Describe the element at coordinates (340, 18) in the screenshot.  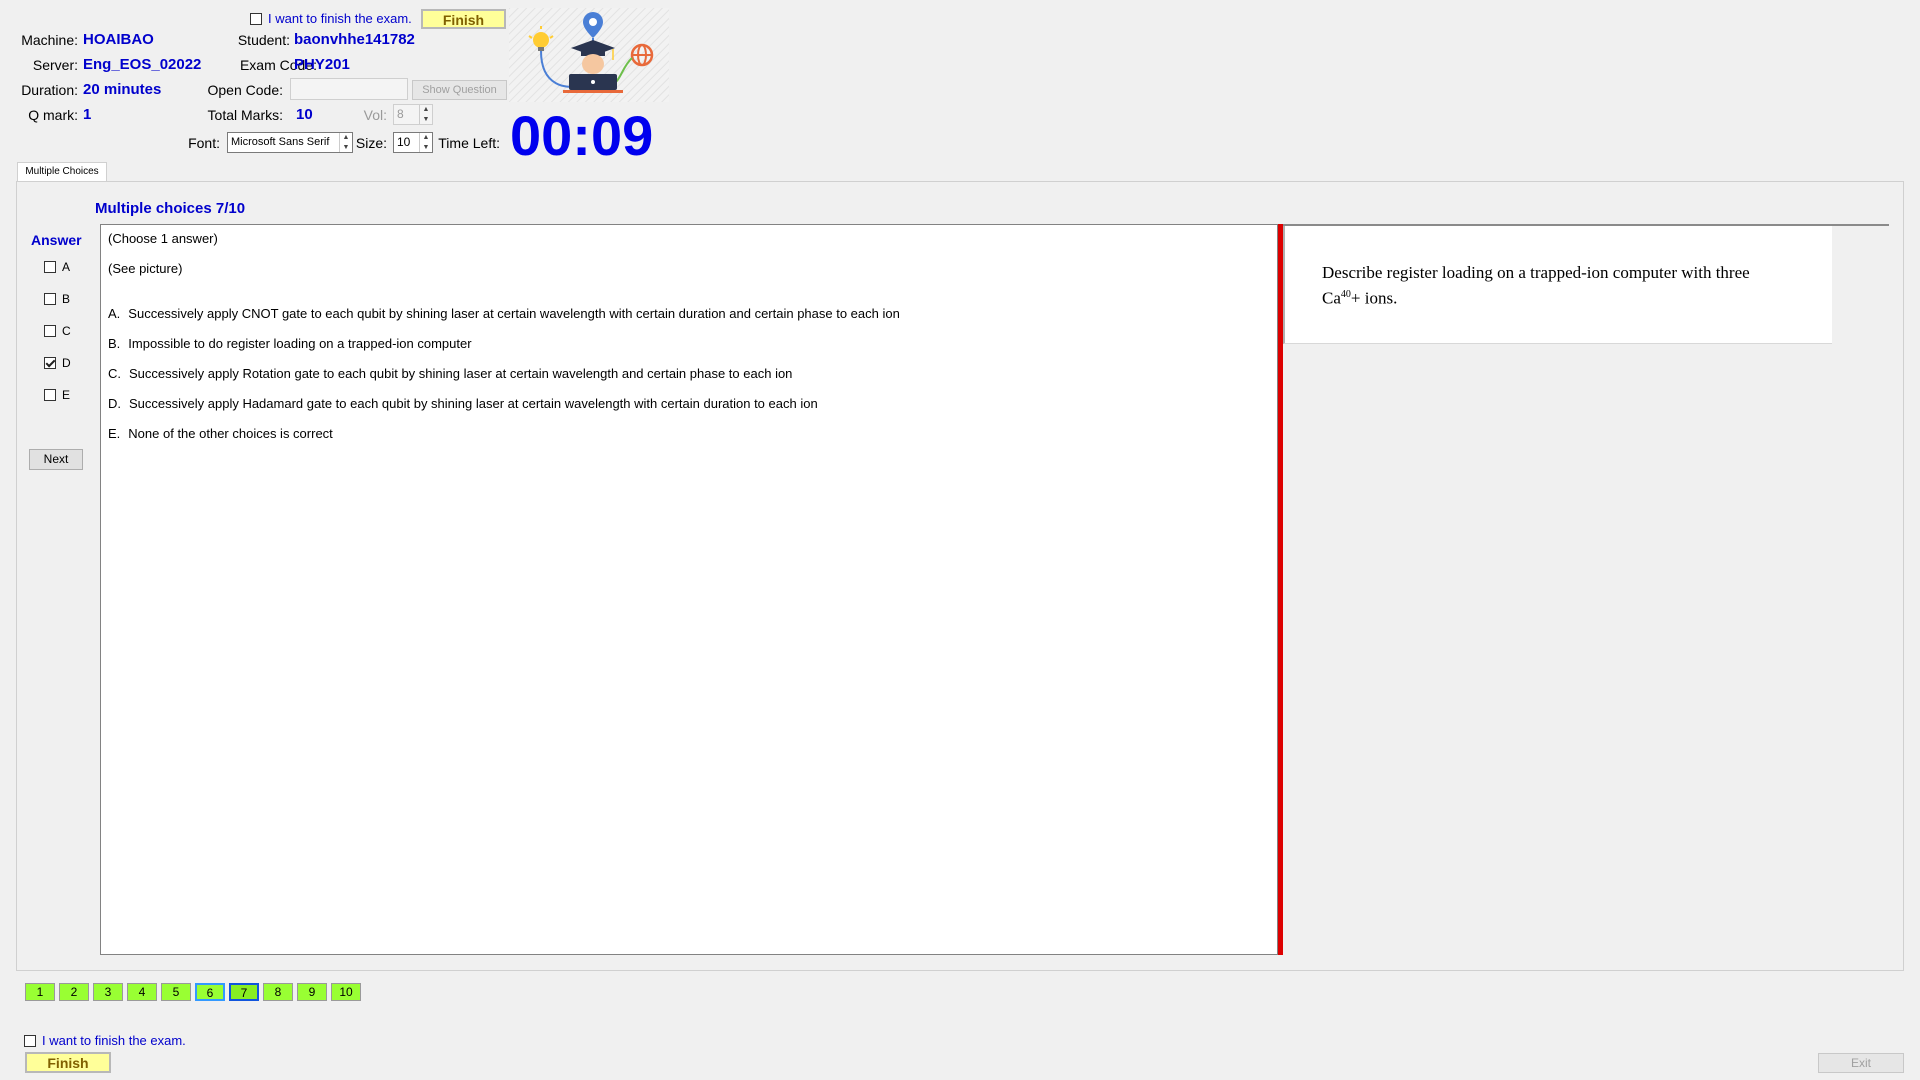
I see `finish-check-label: I want to finish the exam.` at that location.